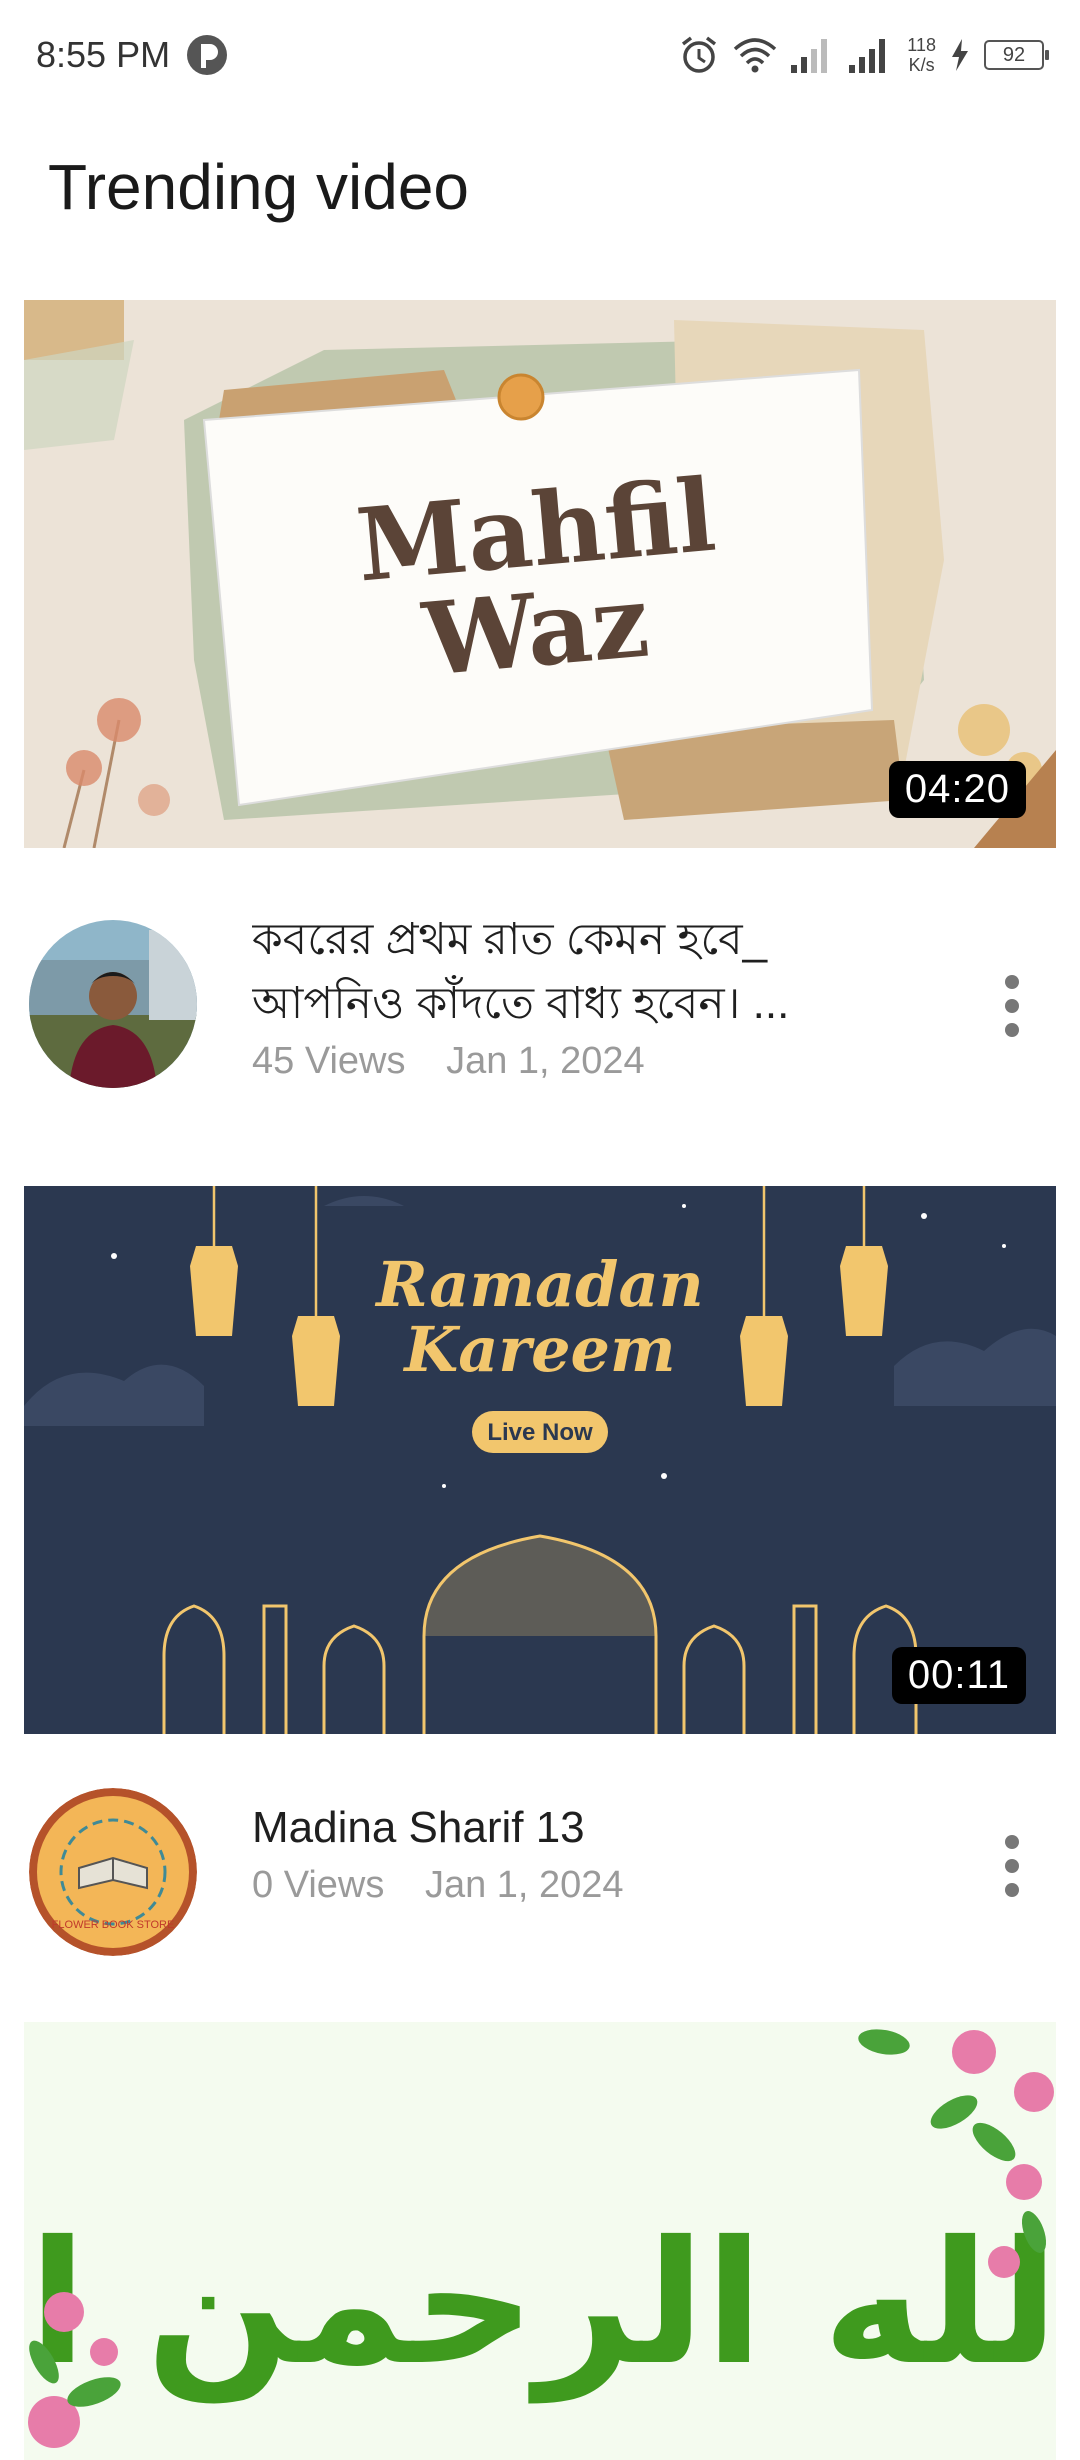  I want to click on thumb-text-ramadan: Ramadan, so click(539, 1284).